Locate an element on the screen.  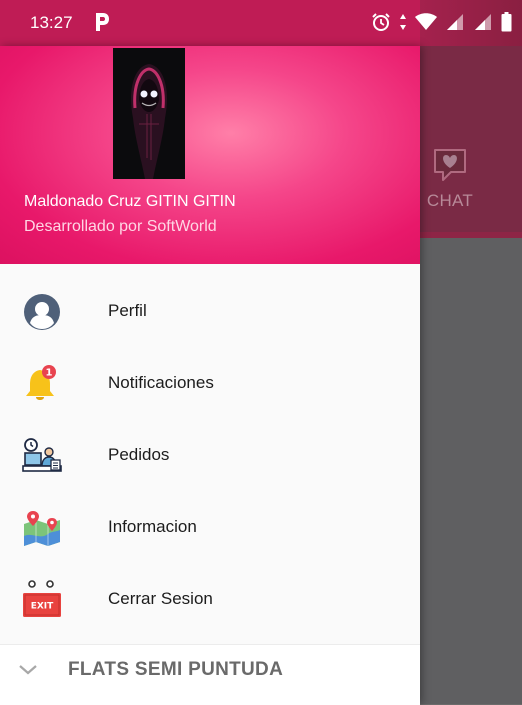
footer-section-label: FLATS SEMI PUNTUDA is located at coordinates (176, 669).